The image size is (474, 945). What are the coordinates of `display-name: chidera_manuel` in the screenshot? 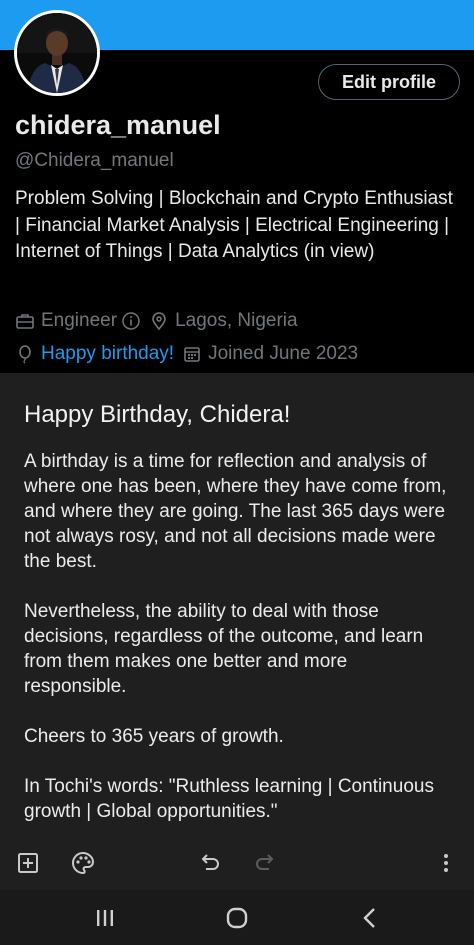 It's located at (118, 125).